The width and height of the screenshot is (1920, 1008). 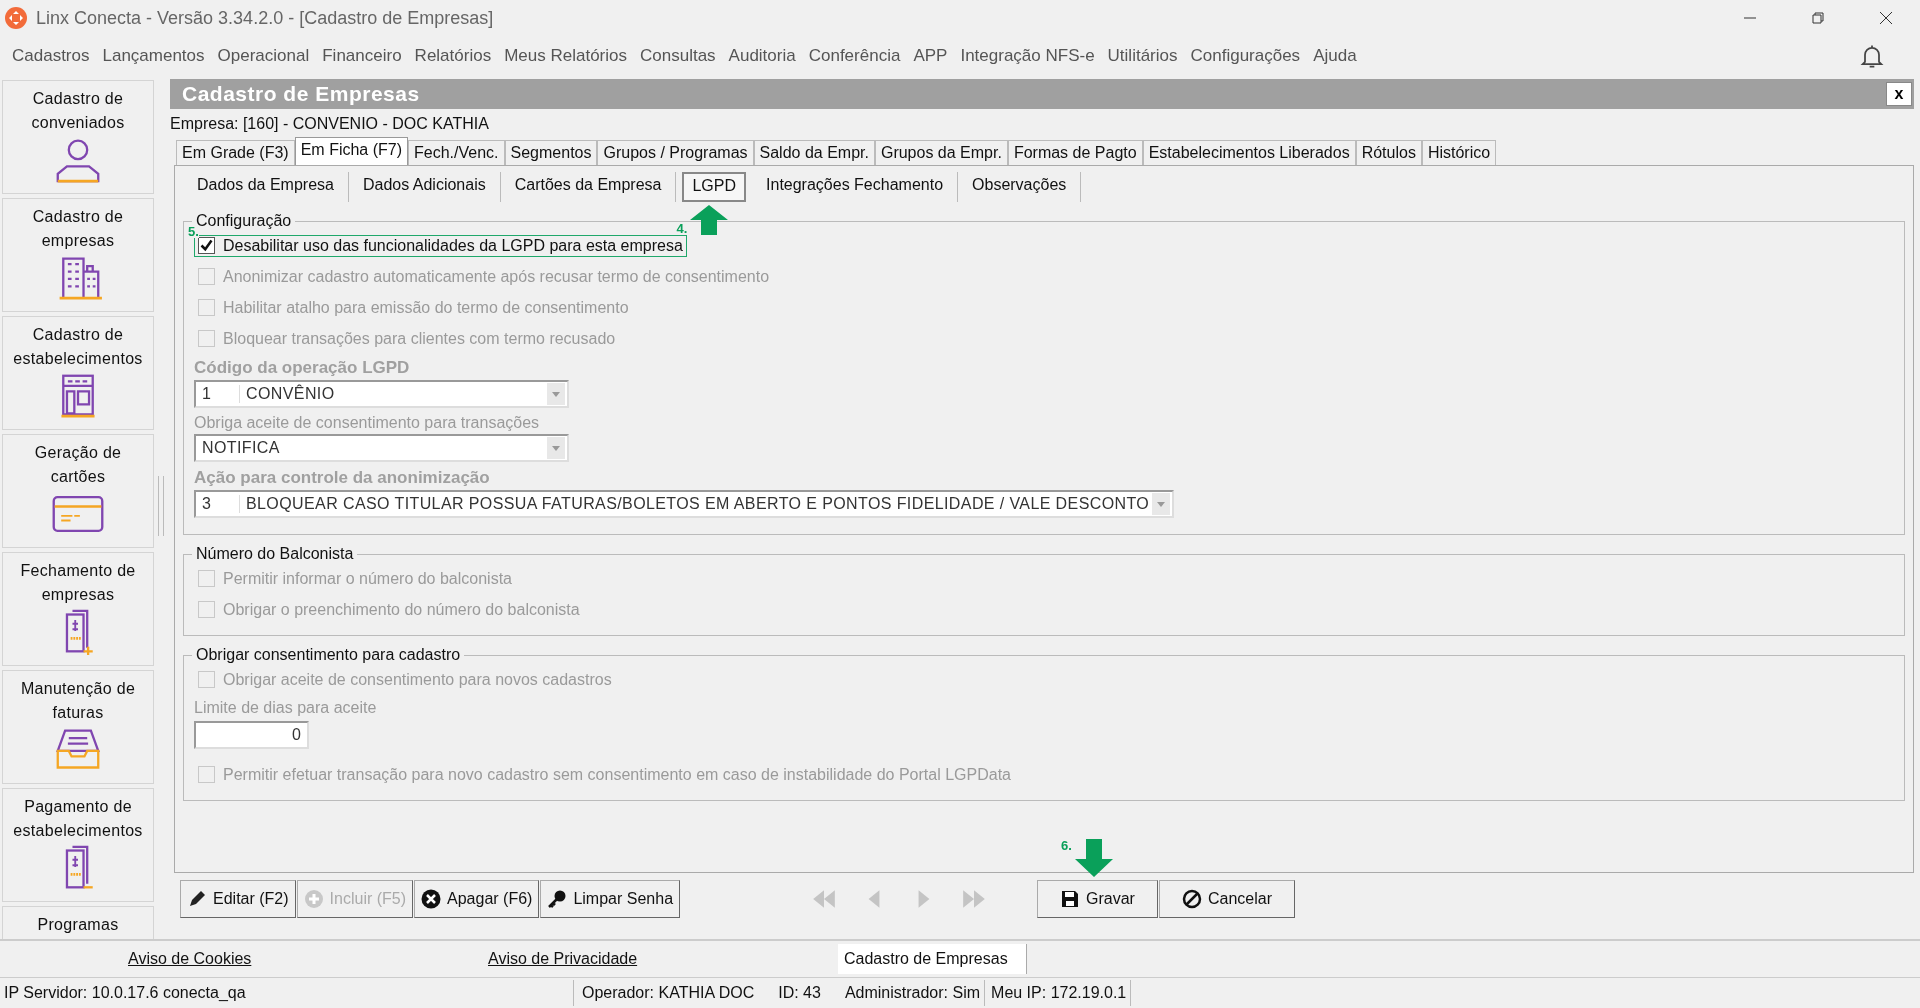 What do you see at coordinates (1142, 56) in the screenshot?
I see `menu-item: Utilitários` at bounding box center [1142, 56].